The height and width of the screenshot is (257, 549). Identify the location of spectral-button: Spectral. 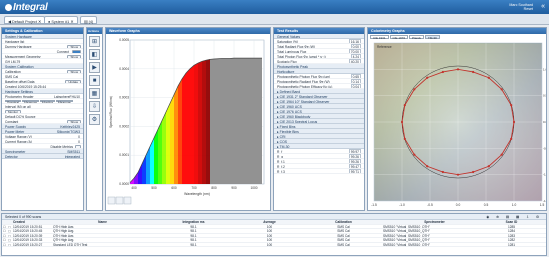
(13, 101).